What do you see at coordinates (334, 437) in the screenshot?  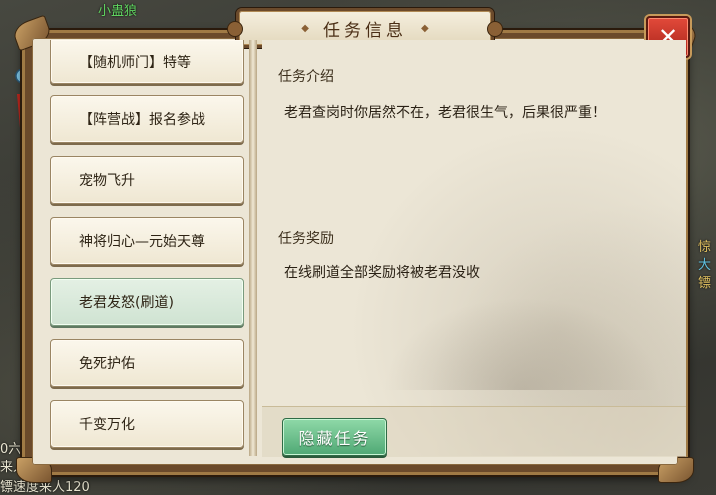 I see `hide-task-button: 隐藏任务` at bounding box center [334, 437].